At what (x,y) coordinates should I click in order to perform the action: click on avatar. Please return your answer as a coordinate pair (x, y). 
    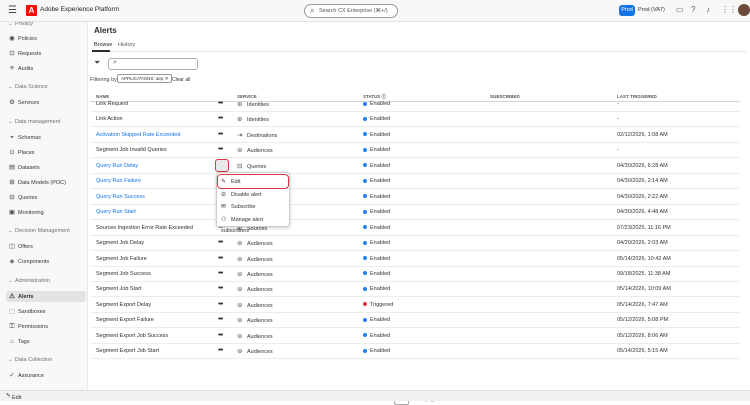
    Looking at the image, I should click on (744, 10).